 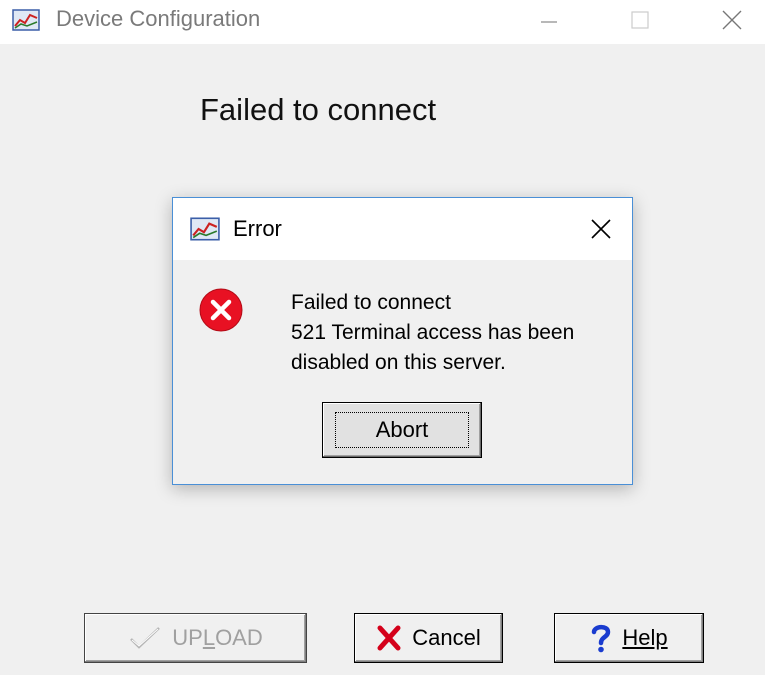 What do you see at coordinates (389, 638) in the screenshot?
I see `cancel-x-icon` at bounding box center [389, 638].